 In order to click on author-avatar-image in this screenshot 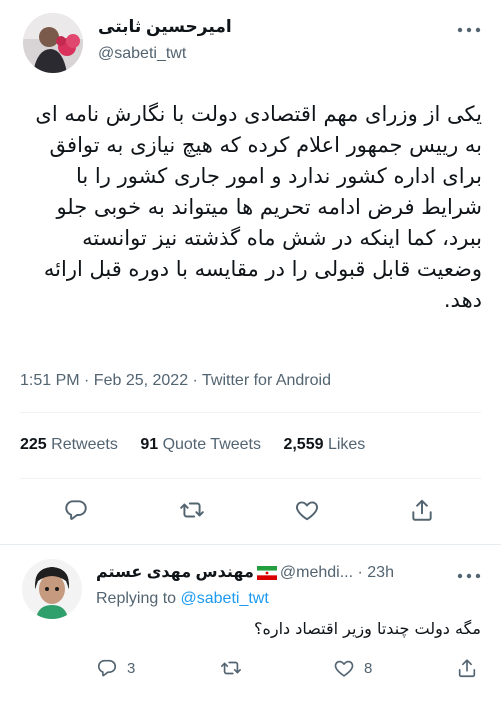, I will do `click(53, 43)`.